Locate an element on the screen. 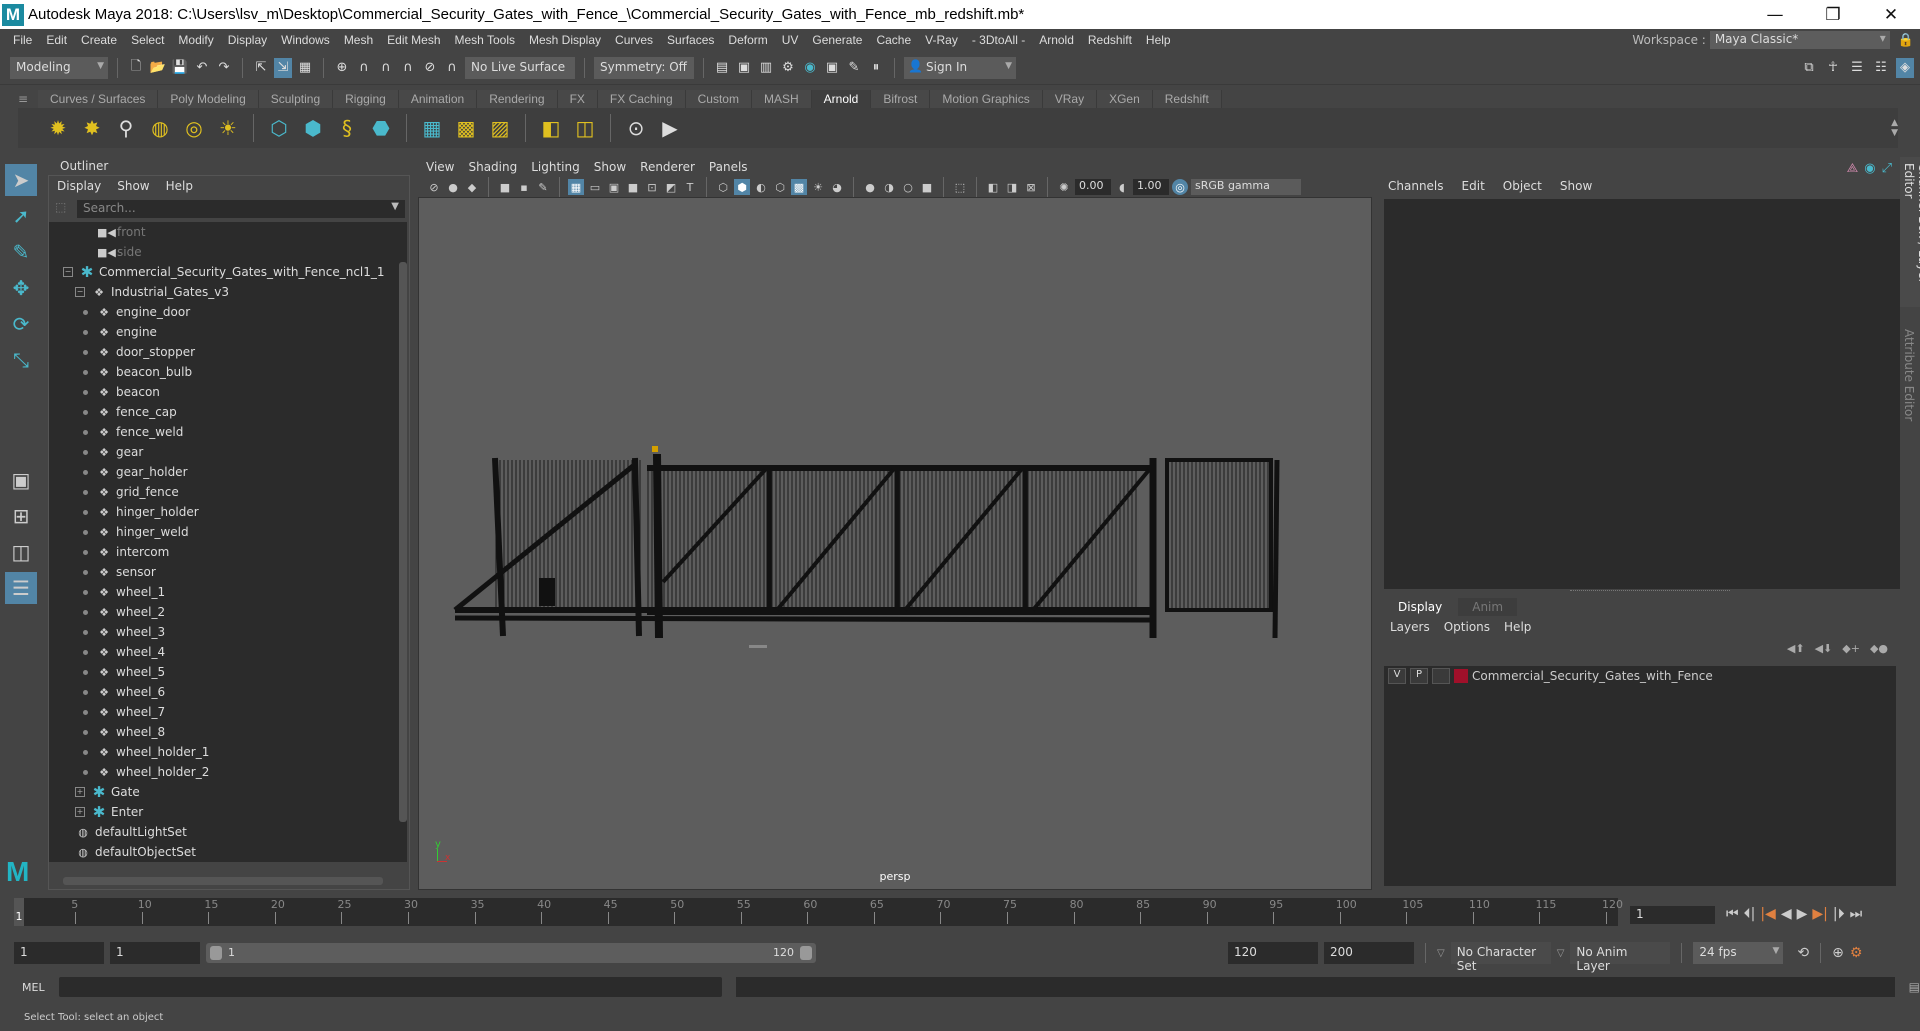 The height and width of the screenshot is (1031, 1920). standin-create-icon: ⬡ is located at coordinates (279, 128).